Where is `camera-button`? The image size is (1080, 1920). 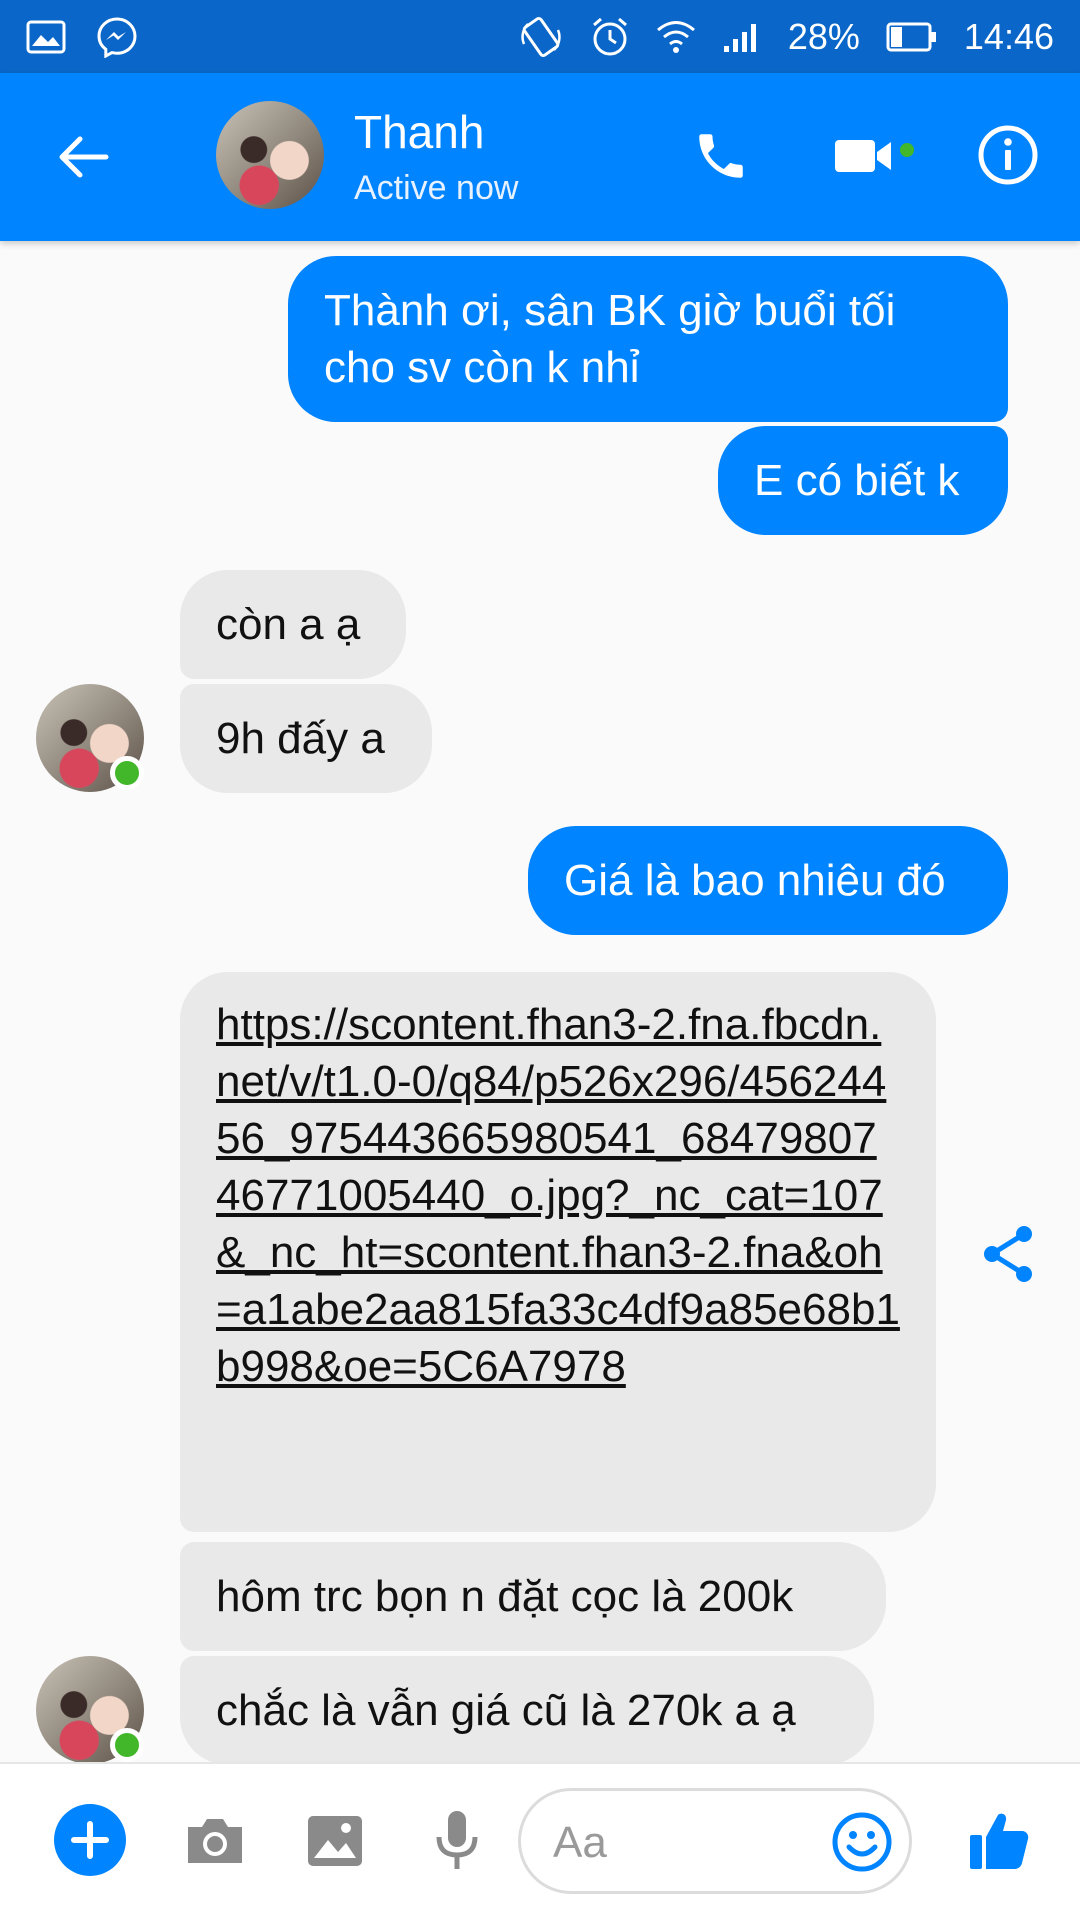
camera-button is located at coordinates (215, 1841).